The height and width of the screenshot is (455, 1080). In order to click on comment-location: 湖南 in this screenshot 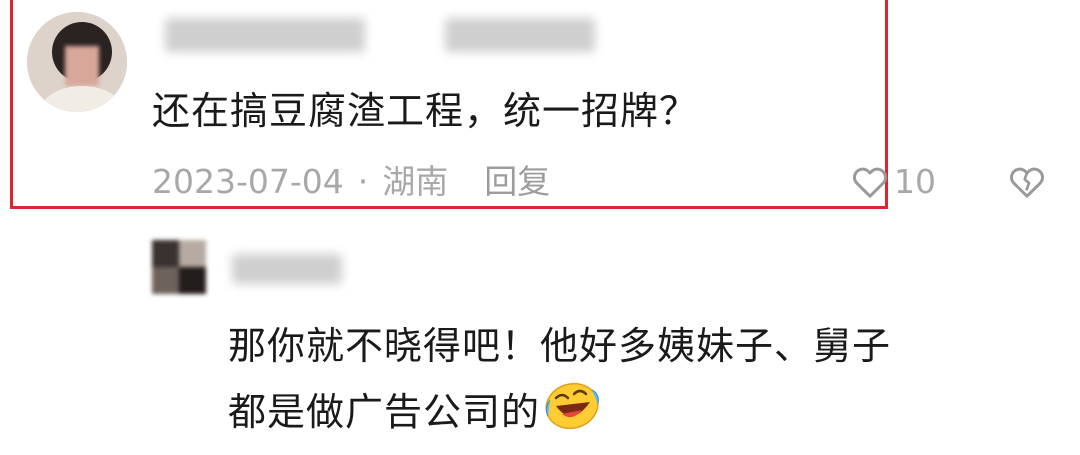, I will do `click(415, 181)`.